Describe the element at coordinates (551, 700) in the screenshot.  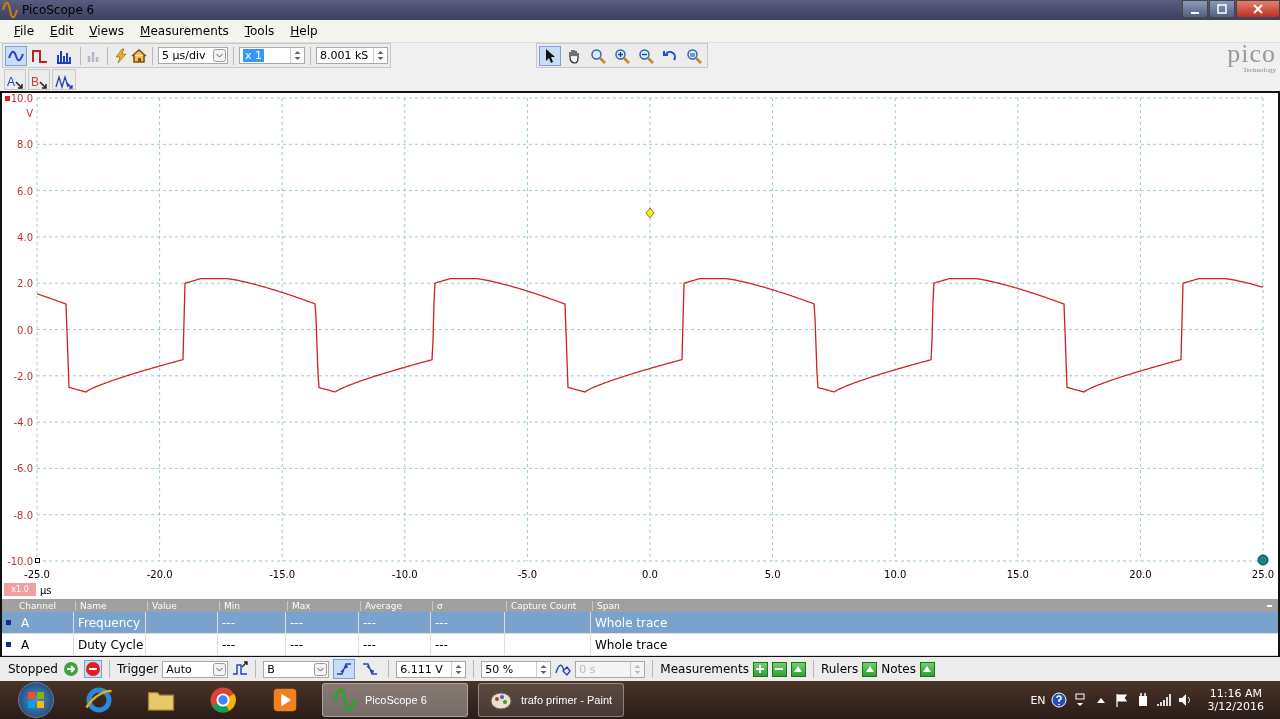
I see `taskbar-button: trafo primer - Paint` at that location.